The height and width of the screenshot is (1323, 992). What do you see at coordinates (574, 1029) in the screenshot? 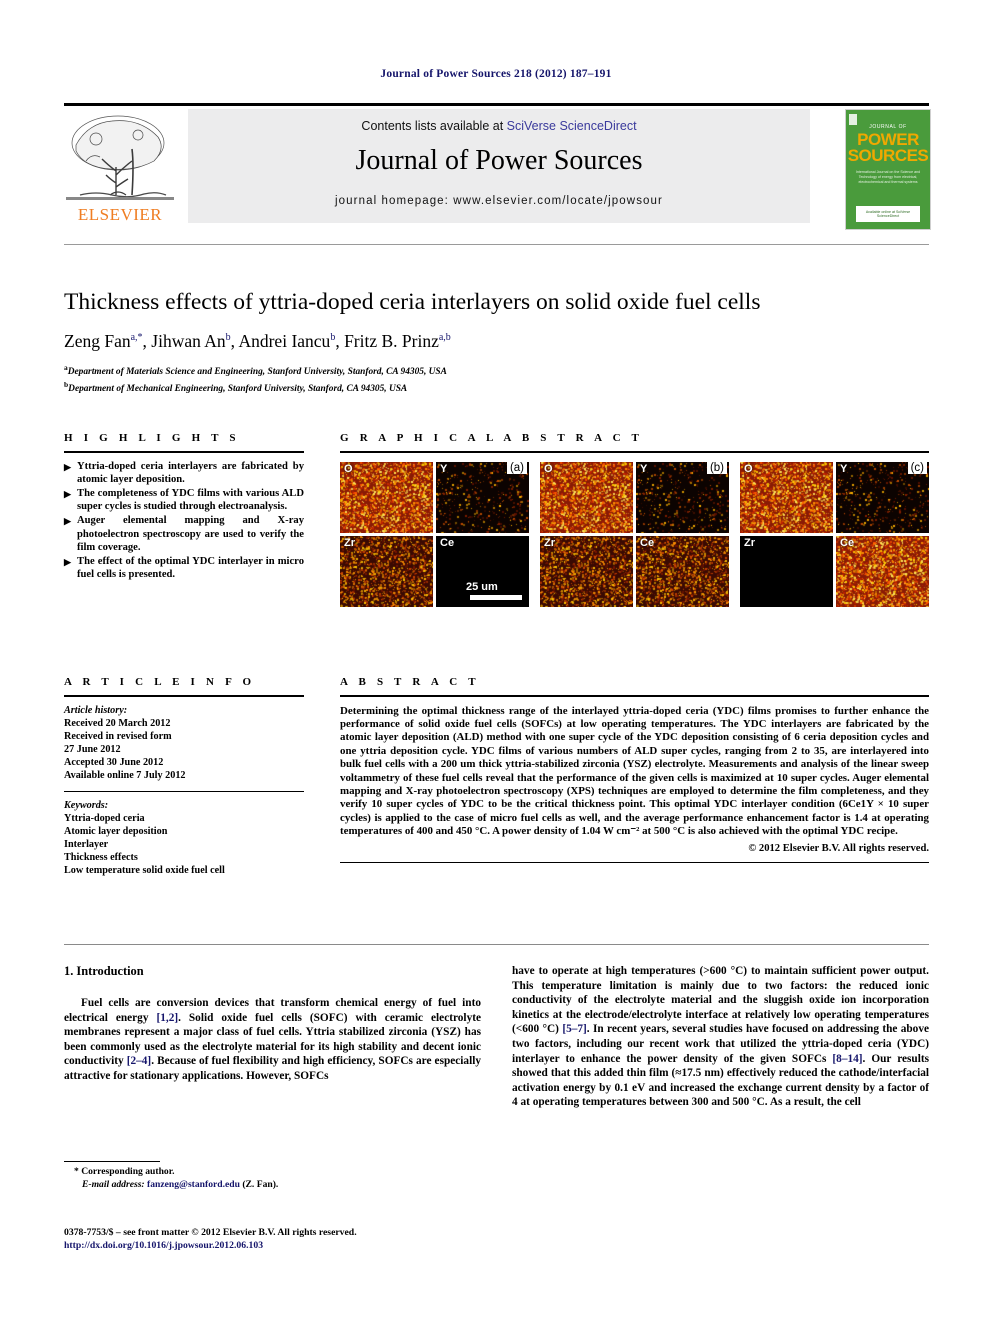
I see `citation-link: [5–7]` at bounding box center [574, 1029].